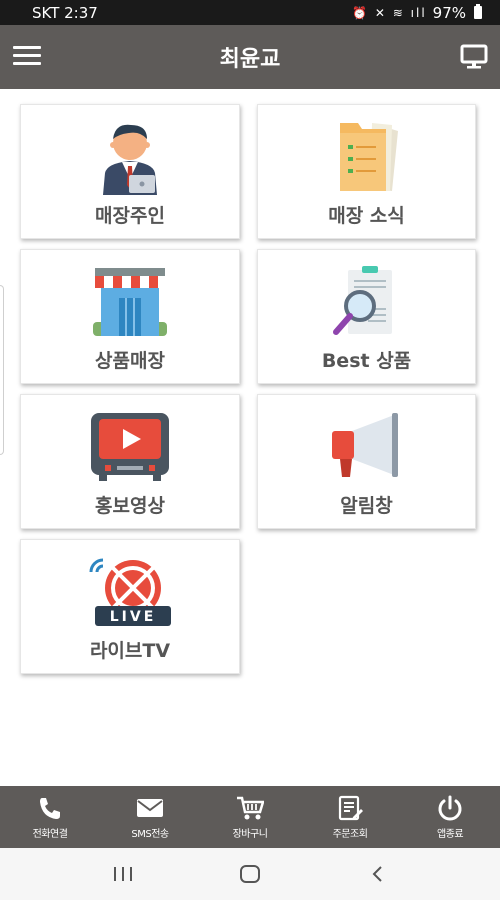  I want to click on bottom-nav: 전화연결 SMS전송 장바구니 주문조회 앱종료, so click(250, 817).